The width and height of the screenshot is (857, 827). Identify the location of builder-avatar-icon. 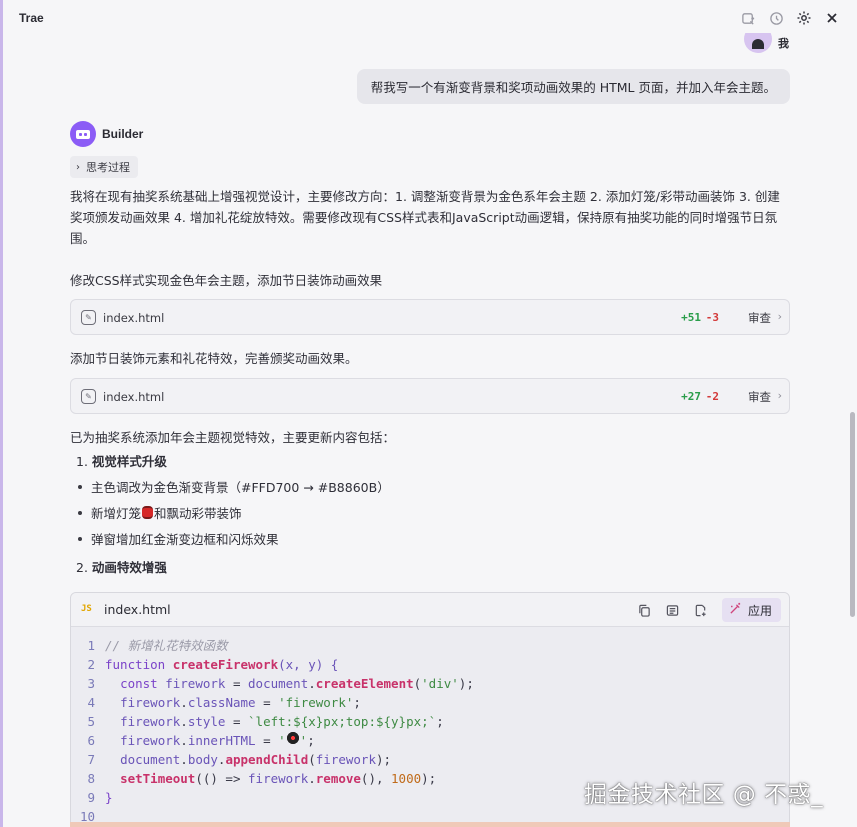
(83, 134).